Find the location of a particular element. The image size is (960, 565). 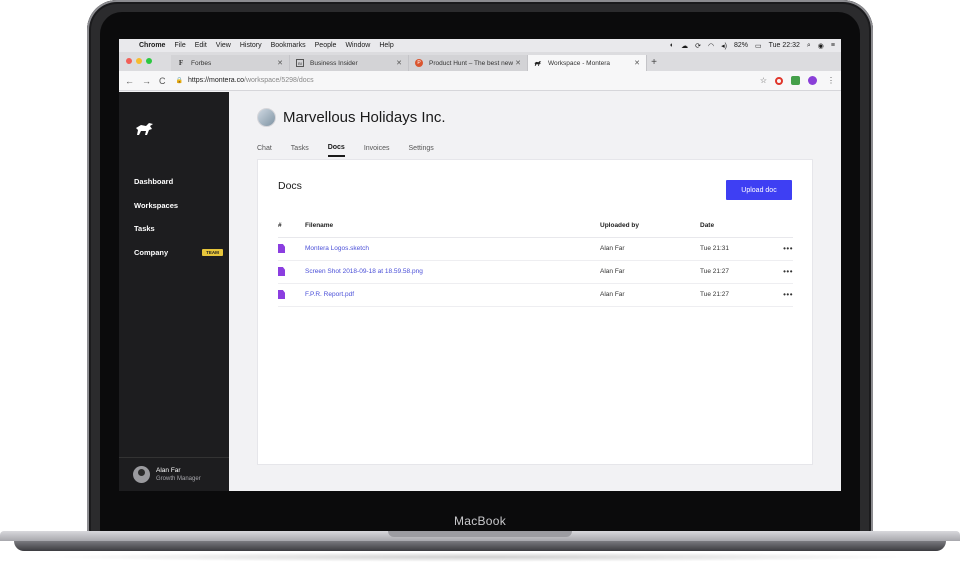

wifi-icon: ◠ is located at coordinates (711, 46).